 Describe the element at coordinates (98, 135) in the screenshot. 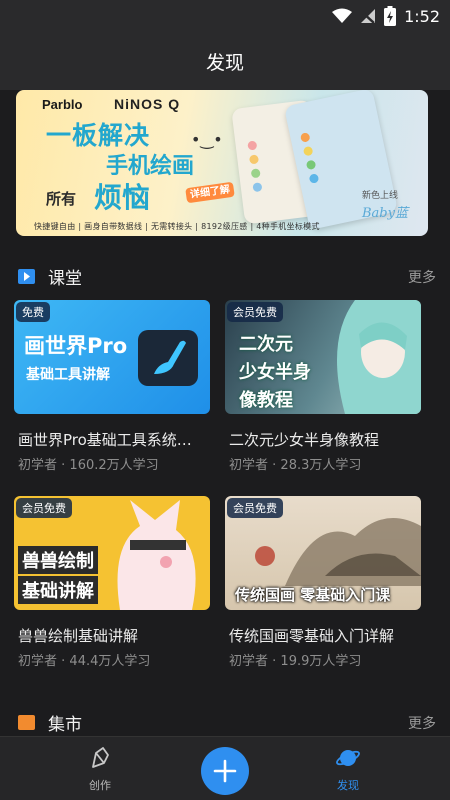

I see `banner-headline-1: 一板解决` at that location.